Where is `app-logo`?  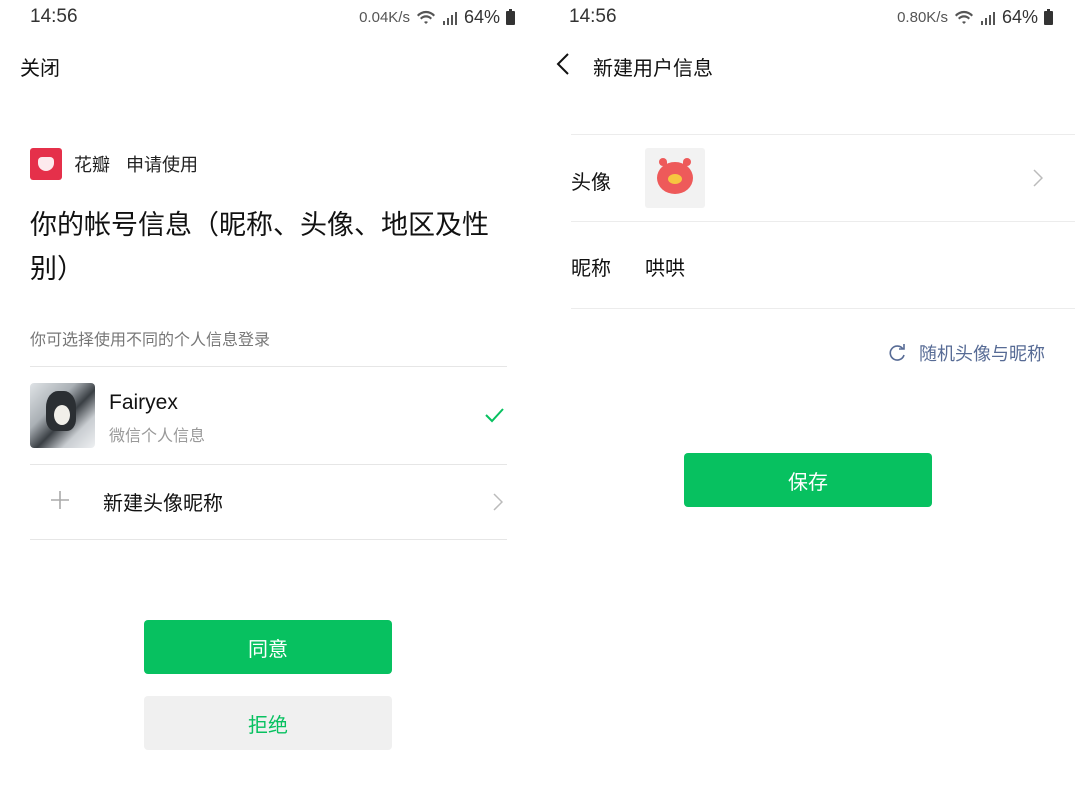 app-logo is located at coordinates (46, 164).